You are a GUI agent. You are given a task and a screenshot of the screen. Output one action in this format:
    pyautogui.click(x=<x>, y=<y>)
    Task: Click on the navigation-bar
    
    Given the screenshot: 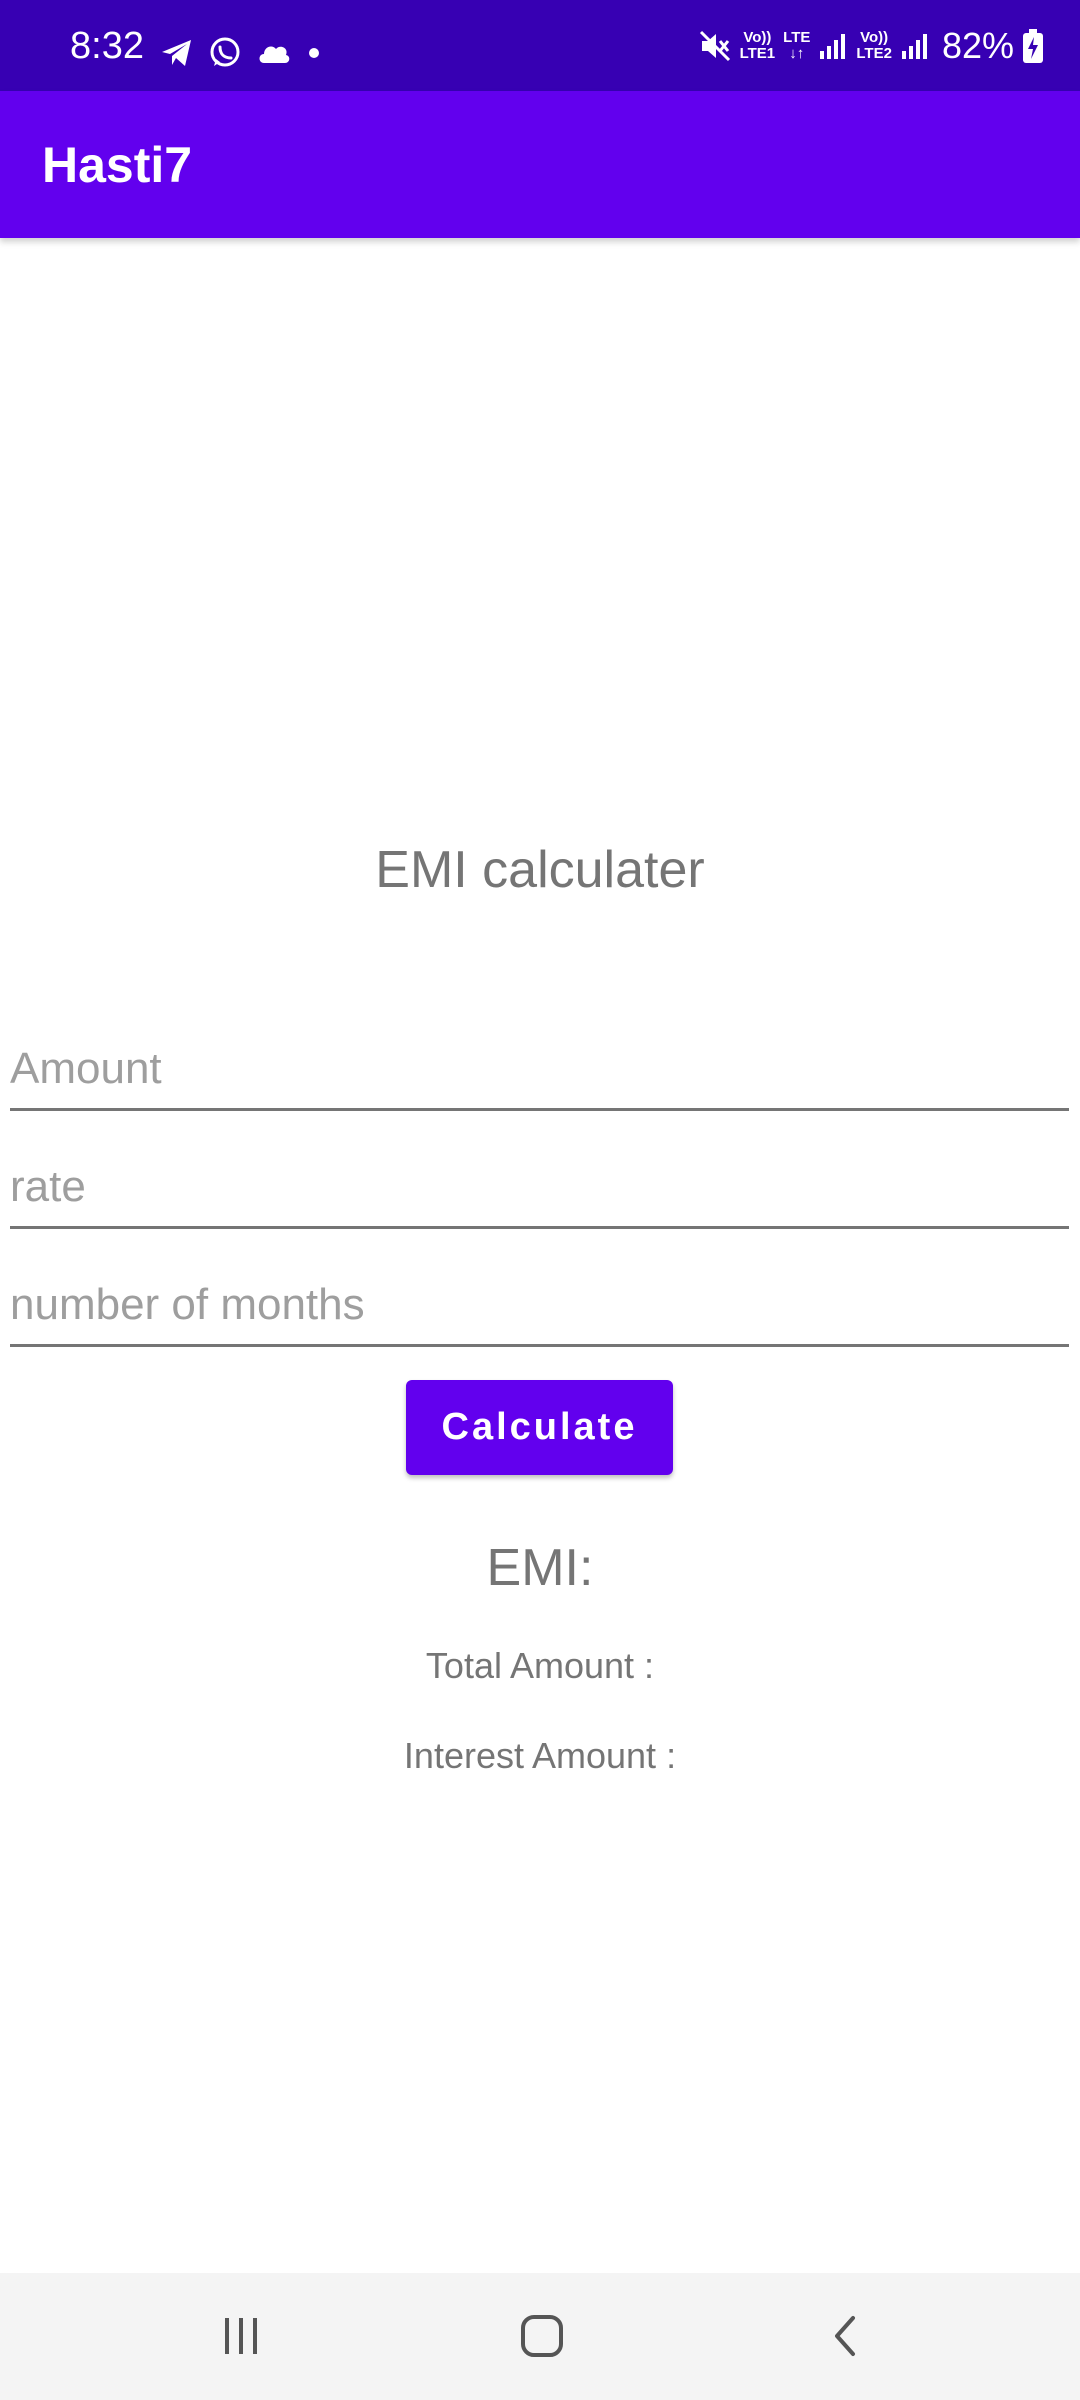 What is the action you would take?
    pyautogui.click(x=540, y=2336)
    